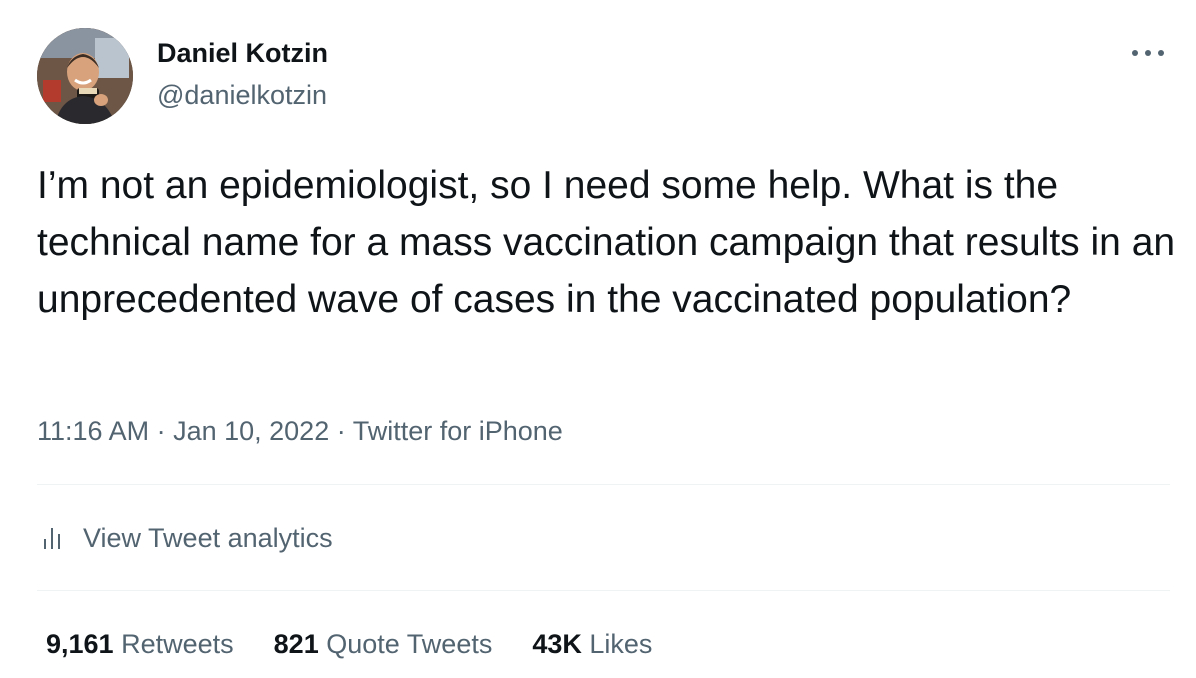  I want to click on quote-tweets-label: Quote Tweets, so click(409, 644).